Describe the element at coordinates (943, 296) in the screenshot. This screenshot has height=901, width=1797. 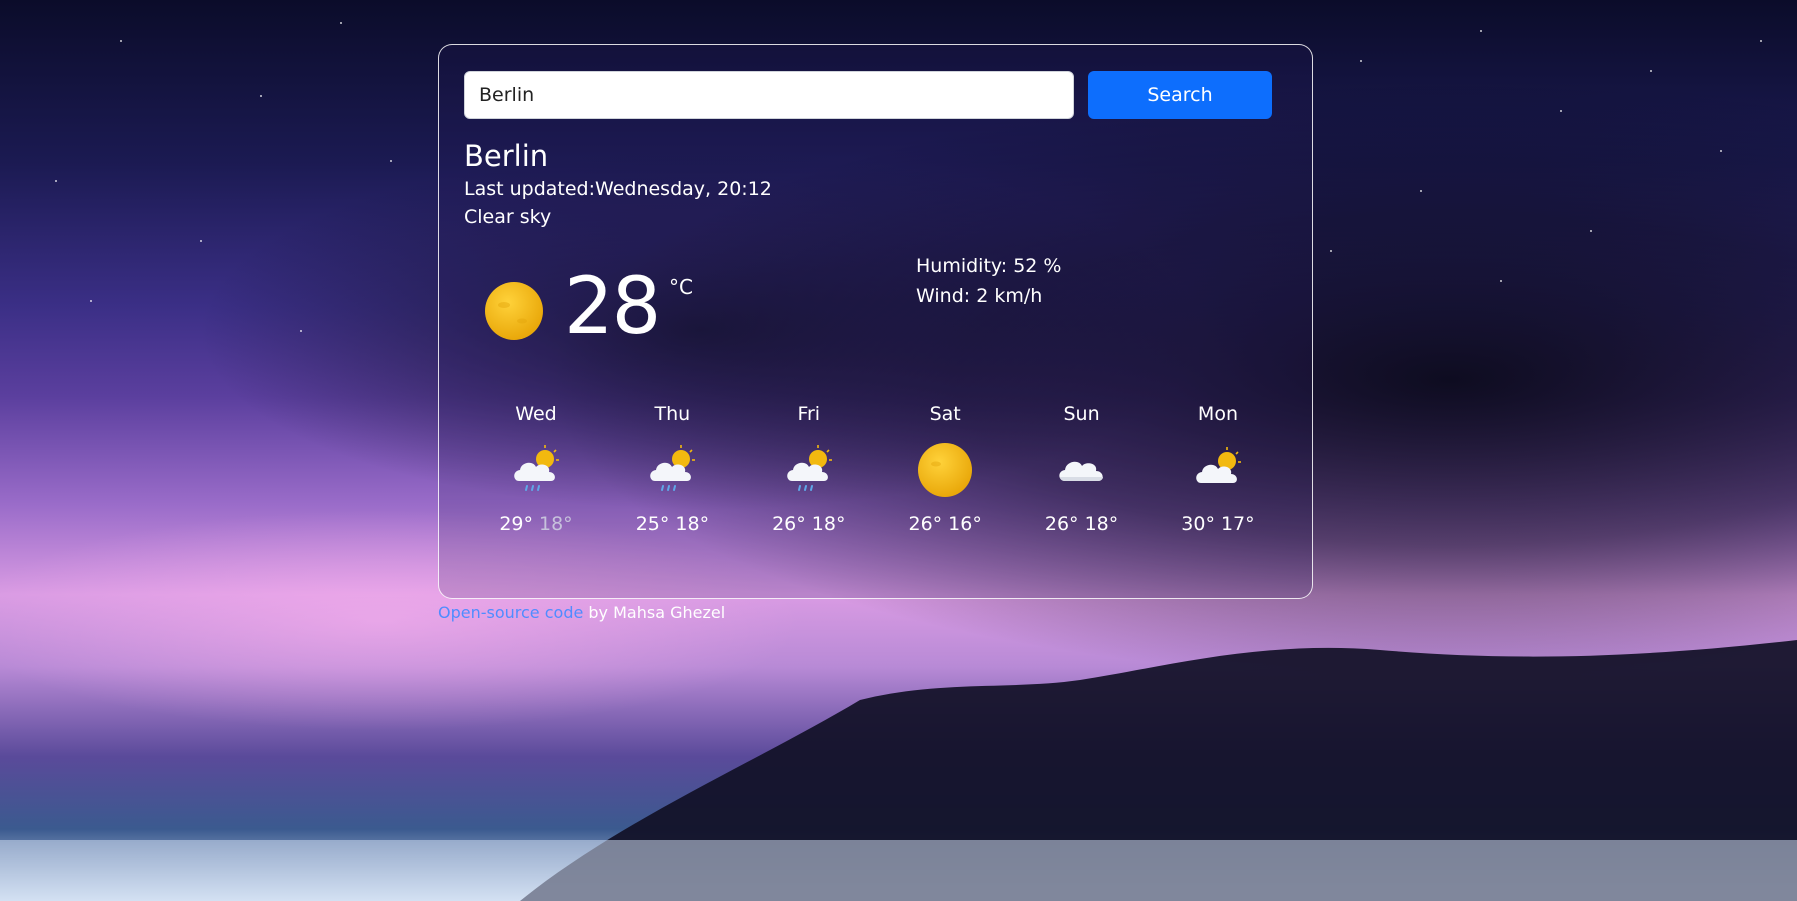
I see `wind-label: Wind:` at that location.